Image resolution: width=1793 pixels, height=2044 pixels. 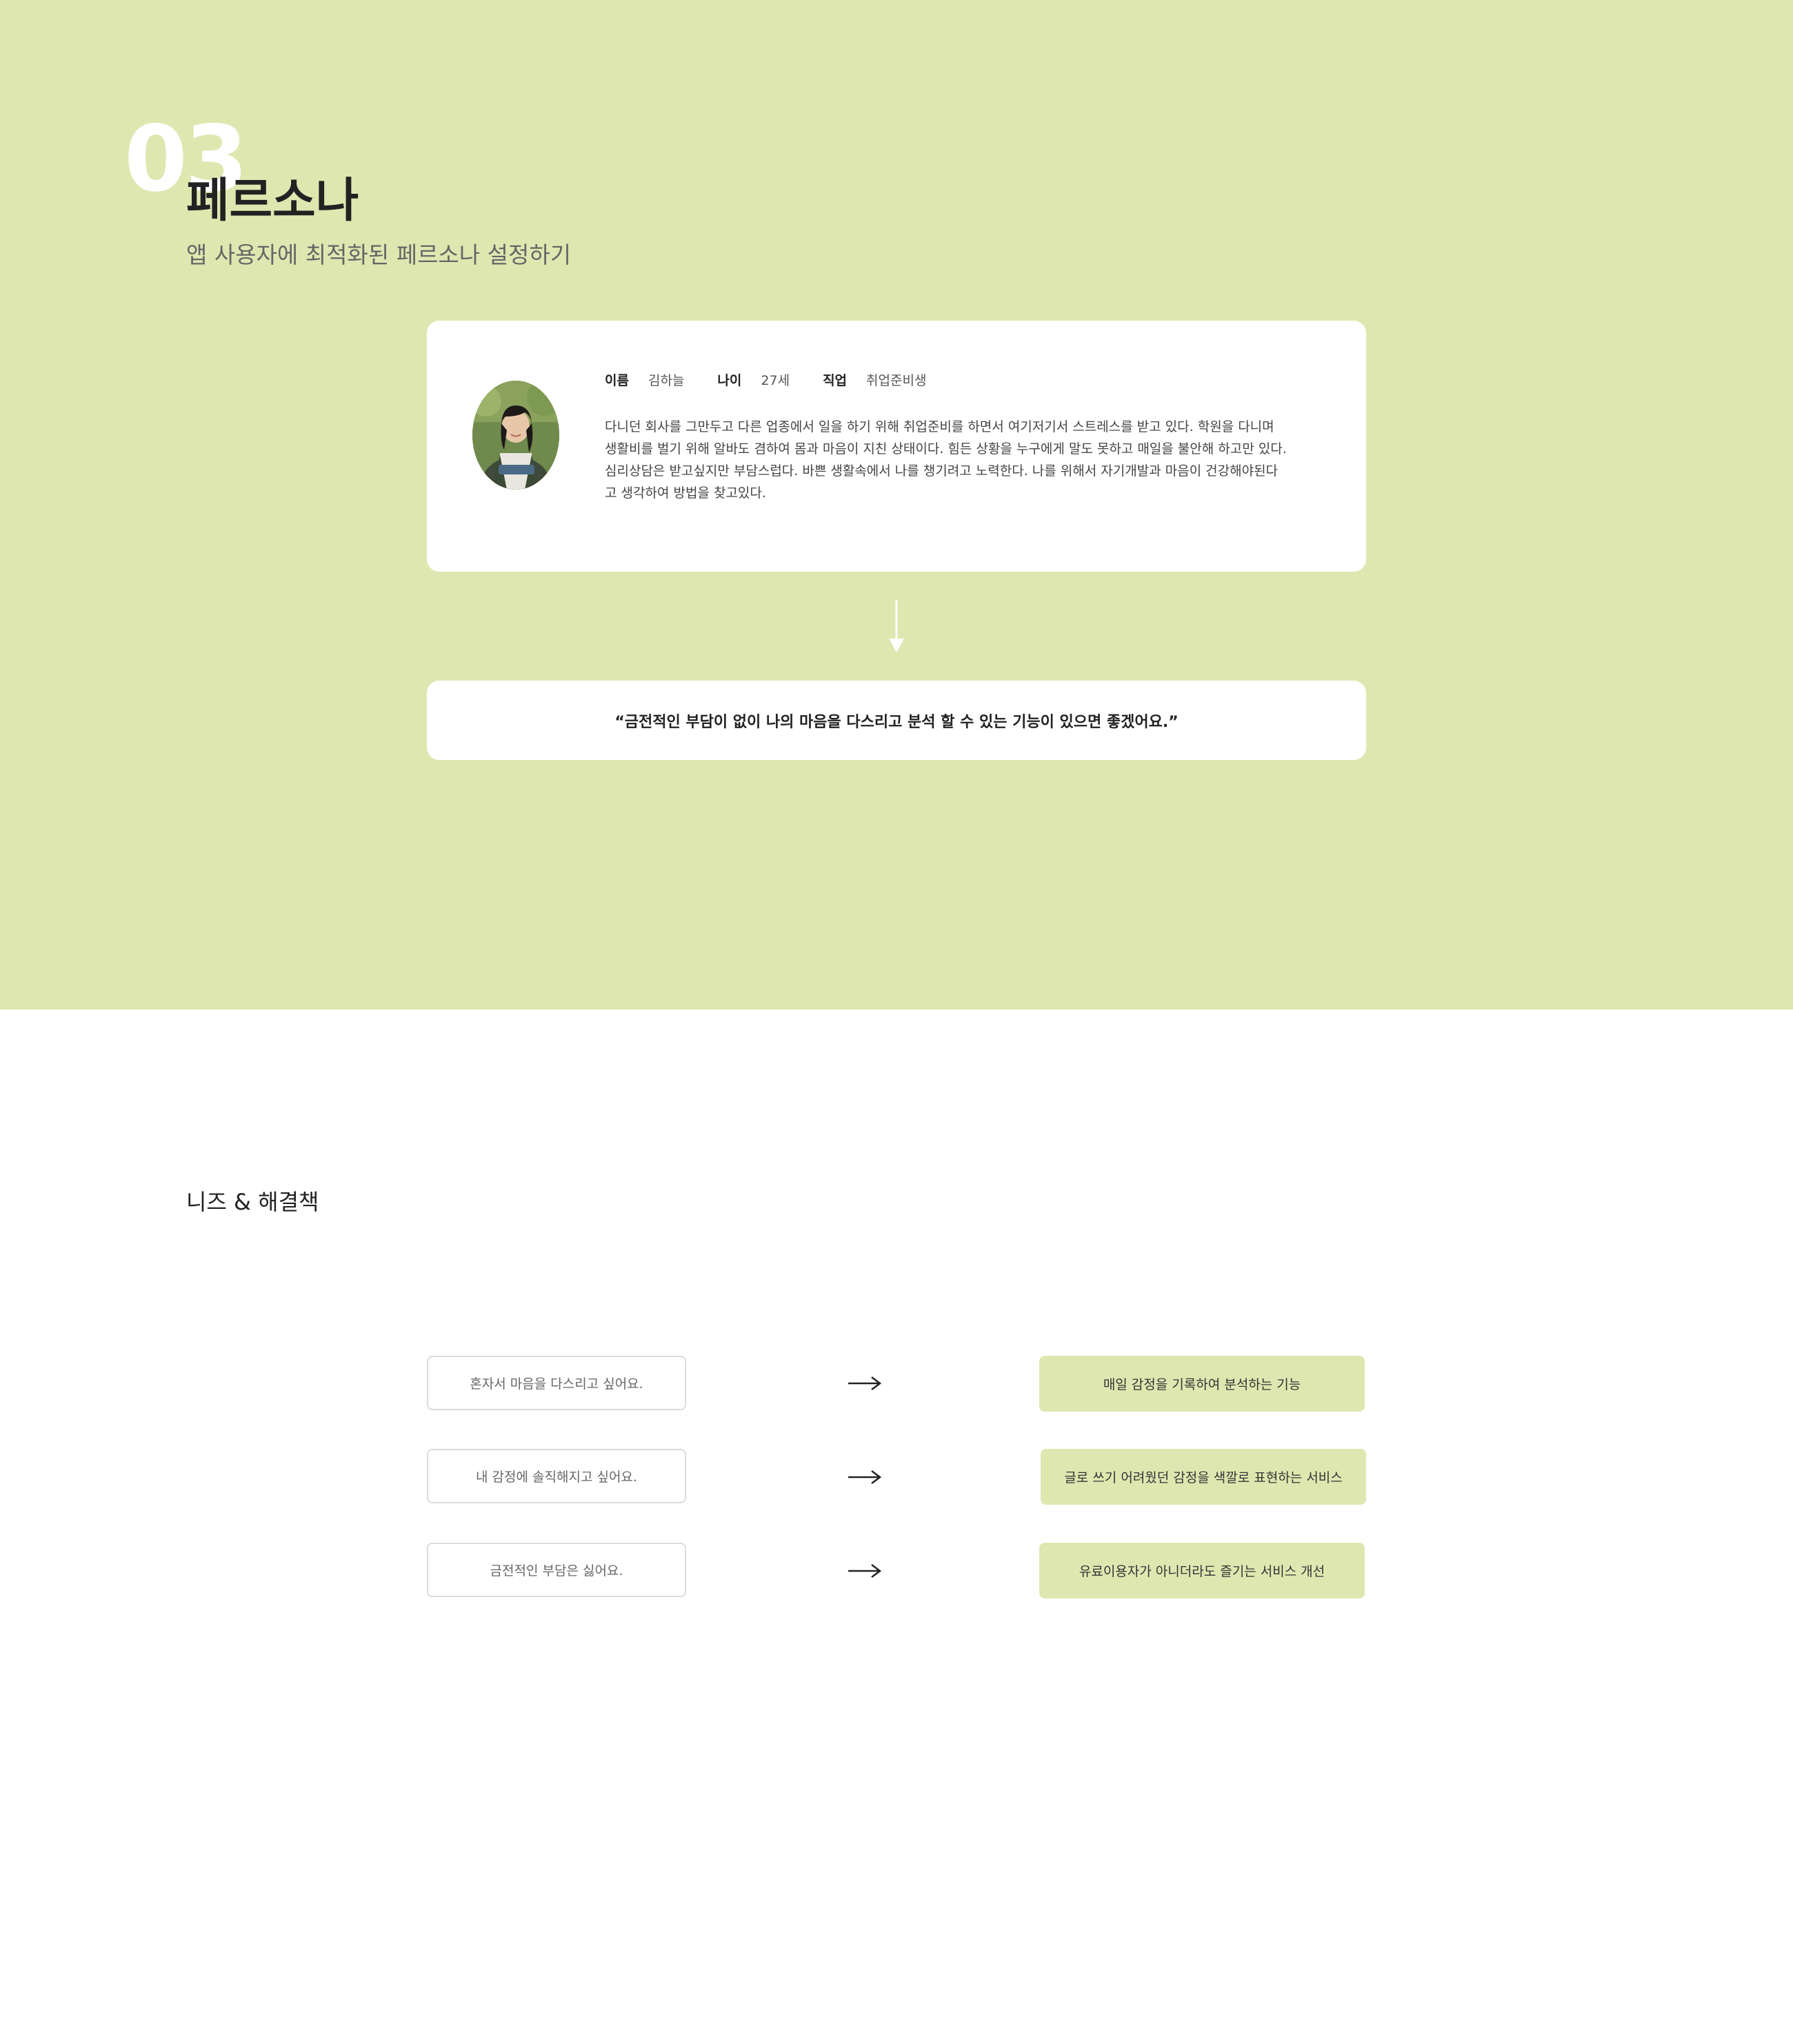 What do you see at coordinates (1202, 1571) in the screenshot?
I see `solution-item: 유료이용자가 아니더라도 즐기는 서비스 개선` at bounding box center [1202, 1571].